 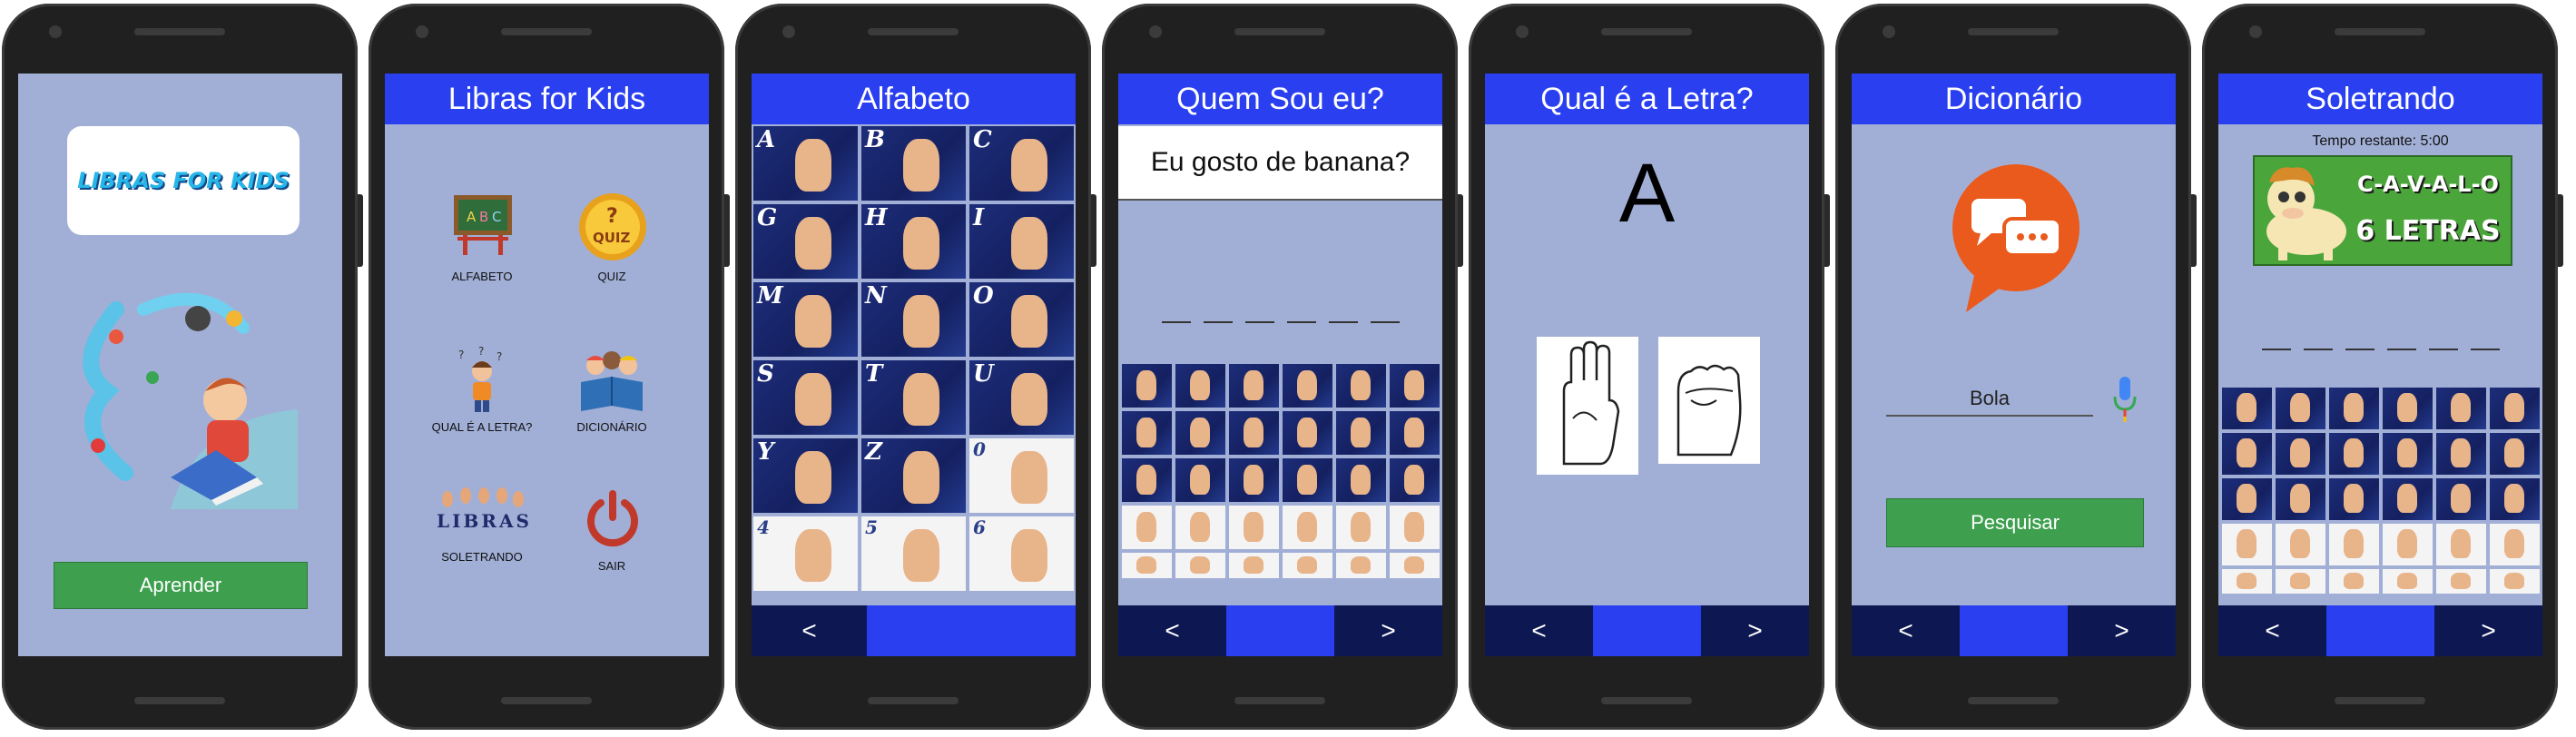 What do you see at coordinates (805, 241) in the screenshot?
I see `sign-tile: G` at bounding box center [805, 241].